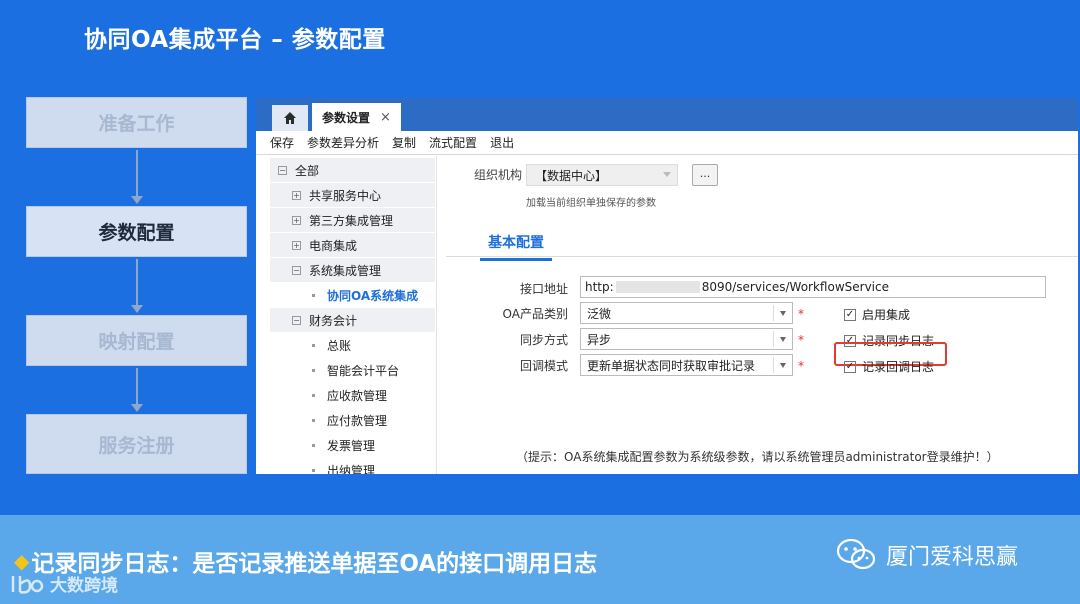 The height and width of the screenshot is (604, 1080). I want to click on tree-node-label: 出纳管理, so click(351, 469).